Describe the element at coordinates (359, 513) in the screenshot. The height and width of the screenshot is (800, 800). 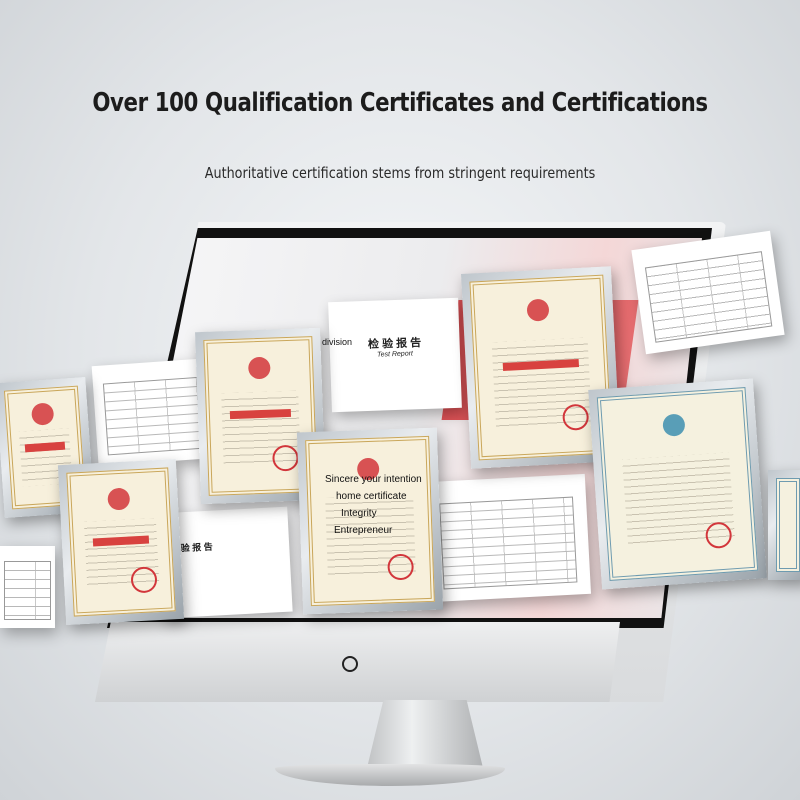
I see `screen-label-line3: Integrity` at that location.